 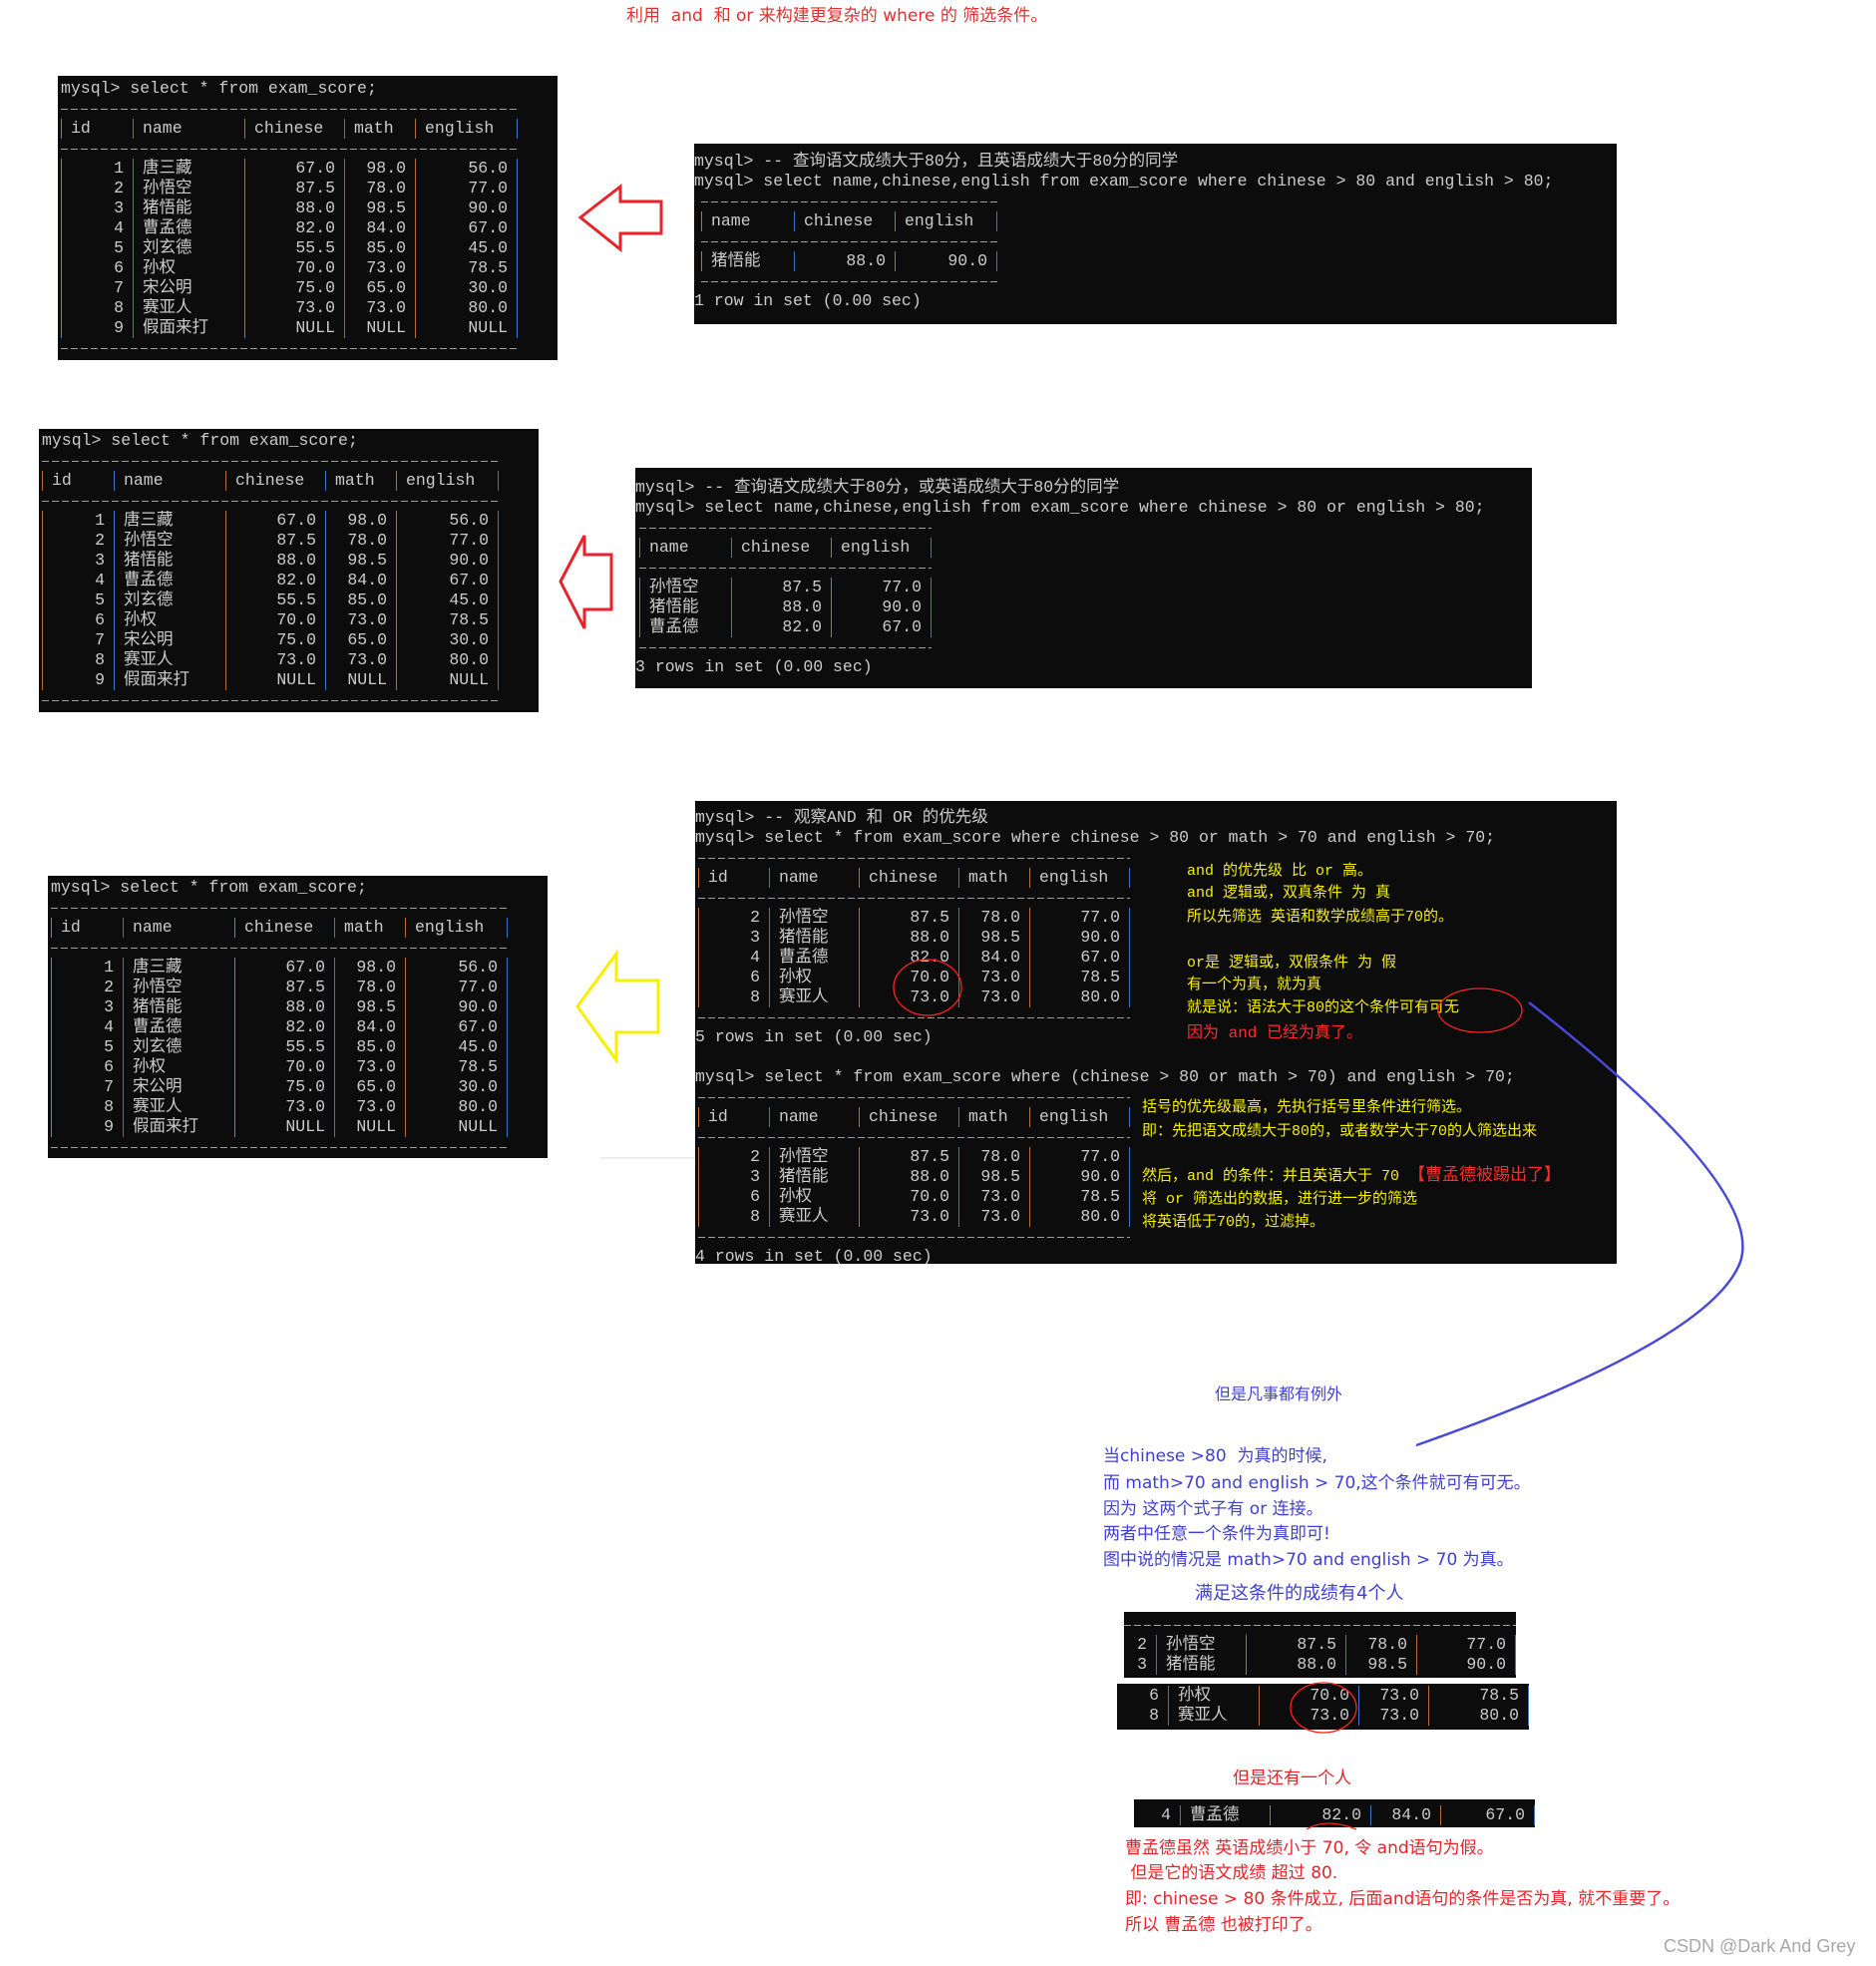 I want to click on table-cell: 98.0, so click(x=379, y=169).